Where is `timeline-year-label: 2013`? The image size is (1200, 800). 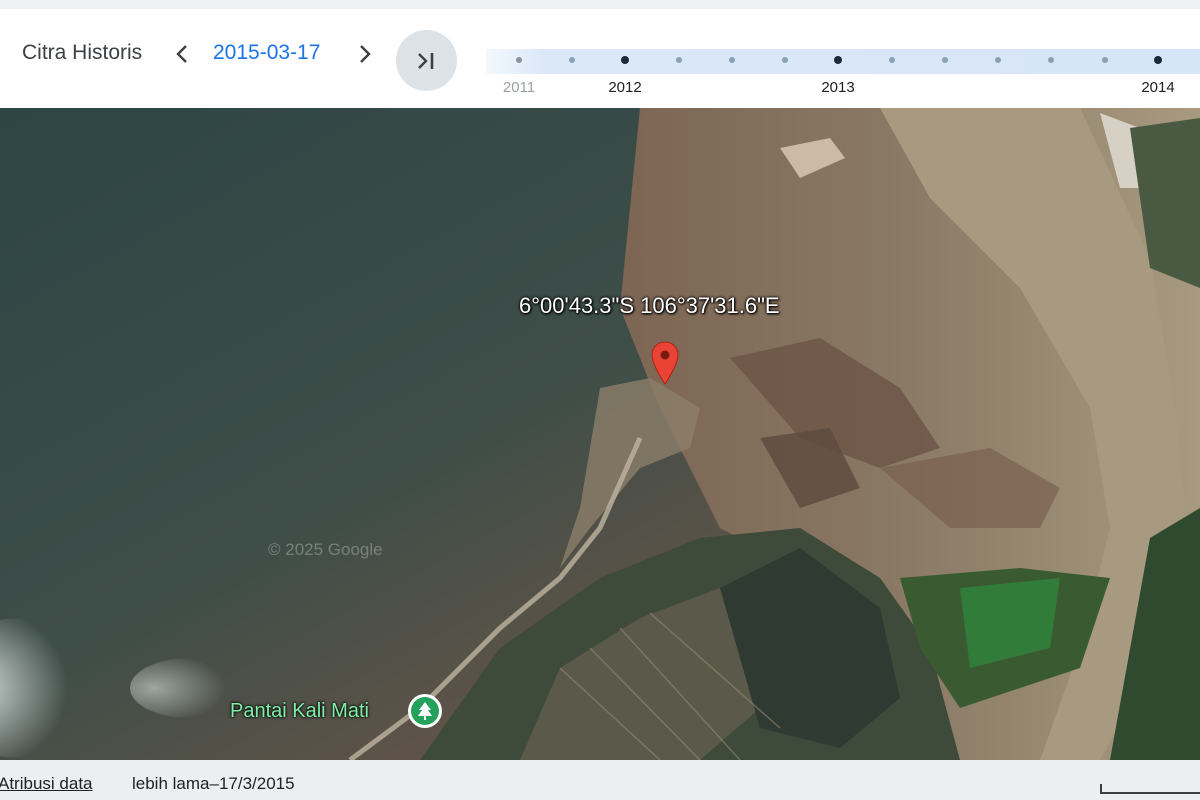 timeline-year-label: 2013 is located at coordinates (837, 87).